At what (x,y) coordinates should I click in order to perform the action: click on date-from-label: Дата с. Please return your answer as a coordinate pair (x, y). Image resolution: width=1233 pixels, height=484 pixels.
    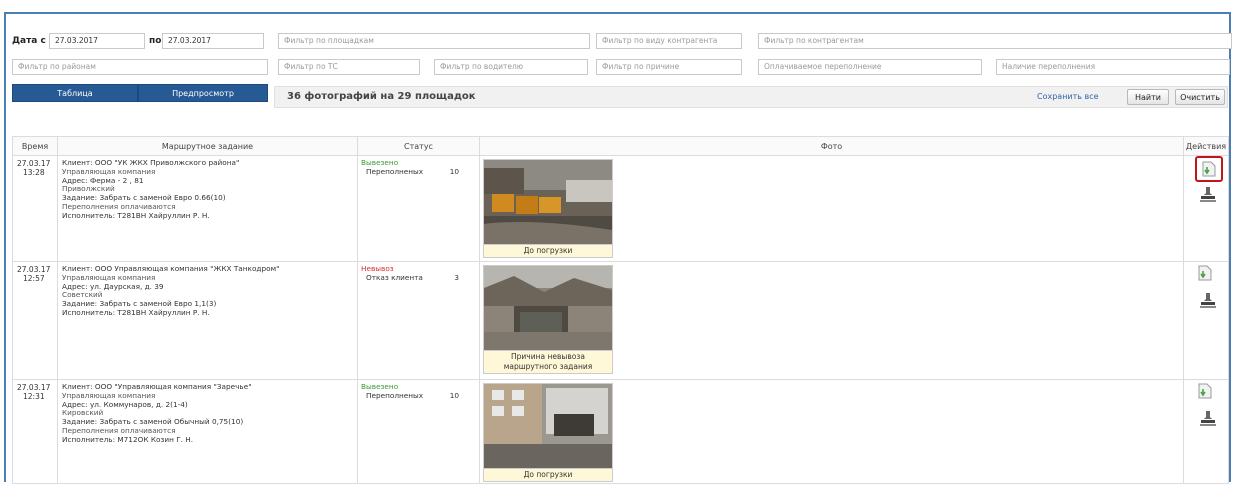
    Looking at the image, I should click on (29, 41).